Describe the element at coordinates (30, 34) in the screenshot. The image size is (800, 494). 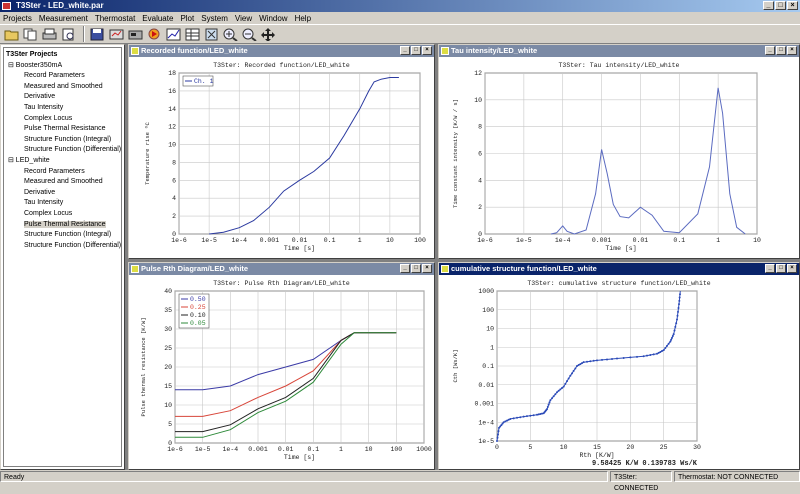
I see `copy-icon` at that location.